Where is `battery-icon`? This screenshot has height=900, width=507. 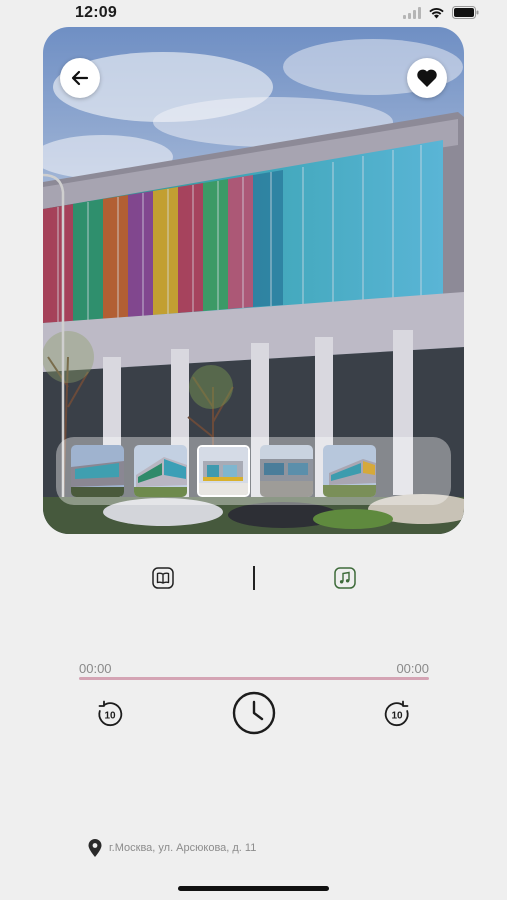
battery-icon is located at coordinates (465, 12).